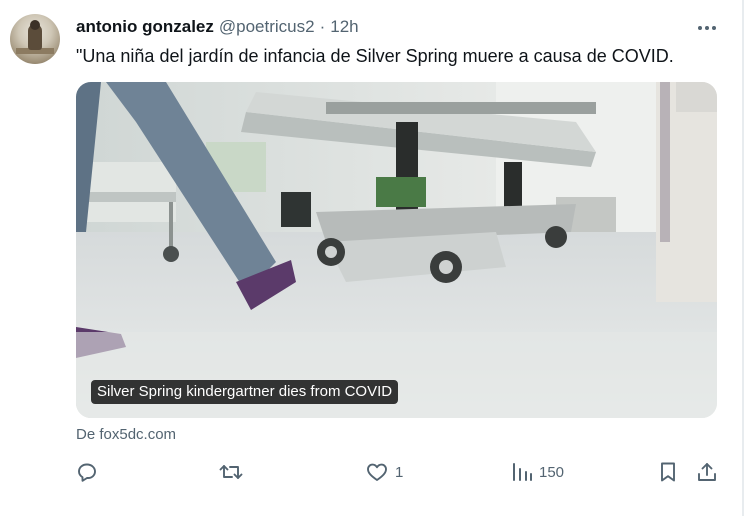  Describe the element at coordinates (399, 472) in the screenshot. I see `like-count: 1` at that location.